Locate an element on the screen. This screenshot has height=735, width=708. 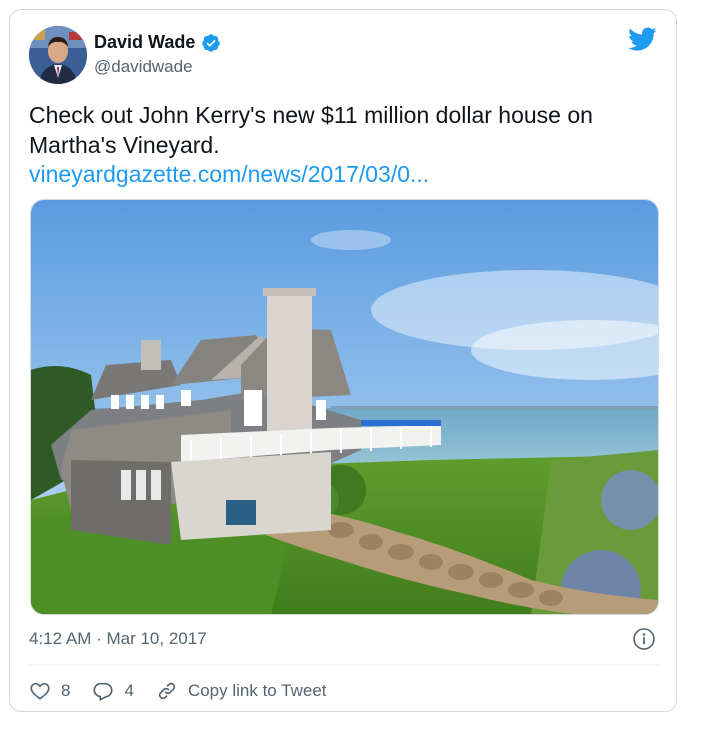
author-name: David Wade is located at coordinates (157, 42).